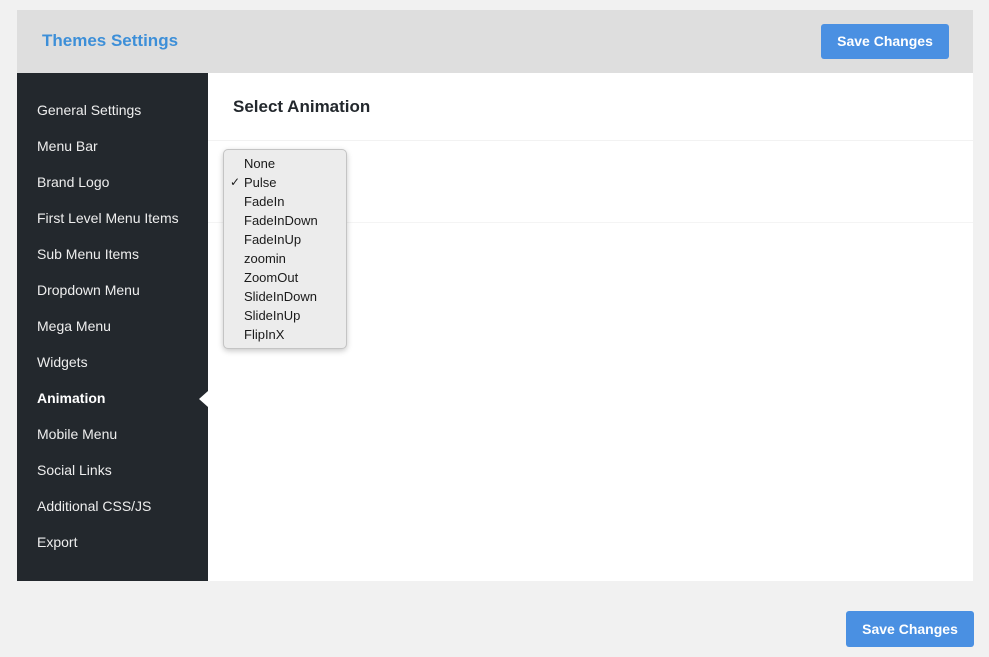 The height and width of the screenshot is (657, 989). I want to click on dropdown-option-fadeinup: FadeInUp, so click(285, 239).